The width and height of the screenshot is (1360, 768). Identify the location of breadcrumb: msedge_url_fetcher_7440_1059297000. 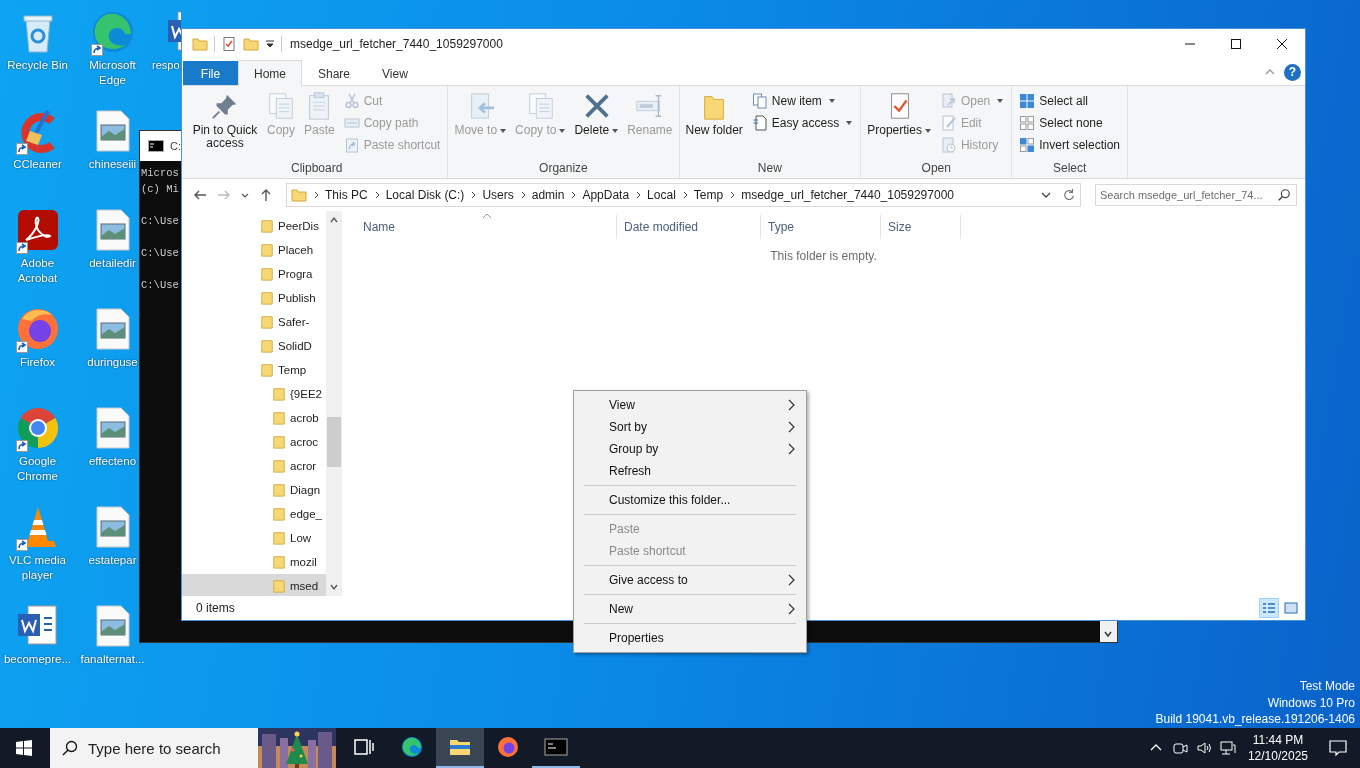
(847, 195).